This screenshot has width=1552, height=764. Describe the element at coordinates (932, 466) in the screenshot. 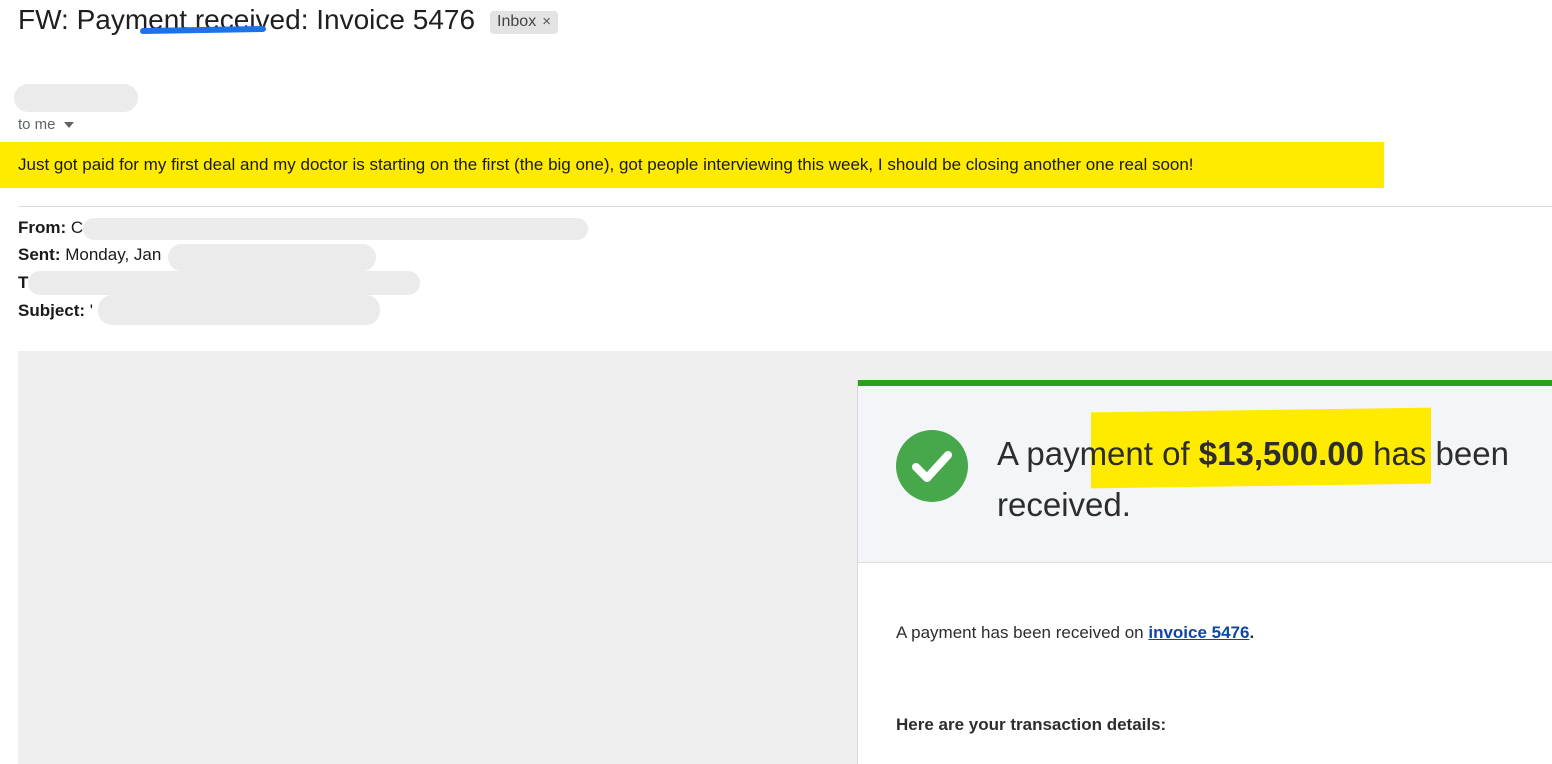

I see `checkmark-circle-icon` at that location.